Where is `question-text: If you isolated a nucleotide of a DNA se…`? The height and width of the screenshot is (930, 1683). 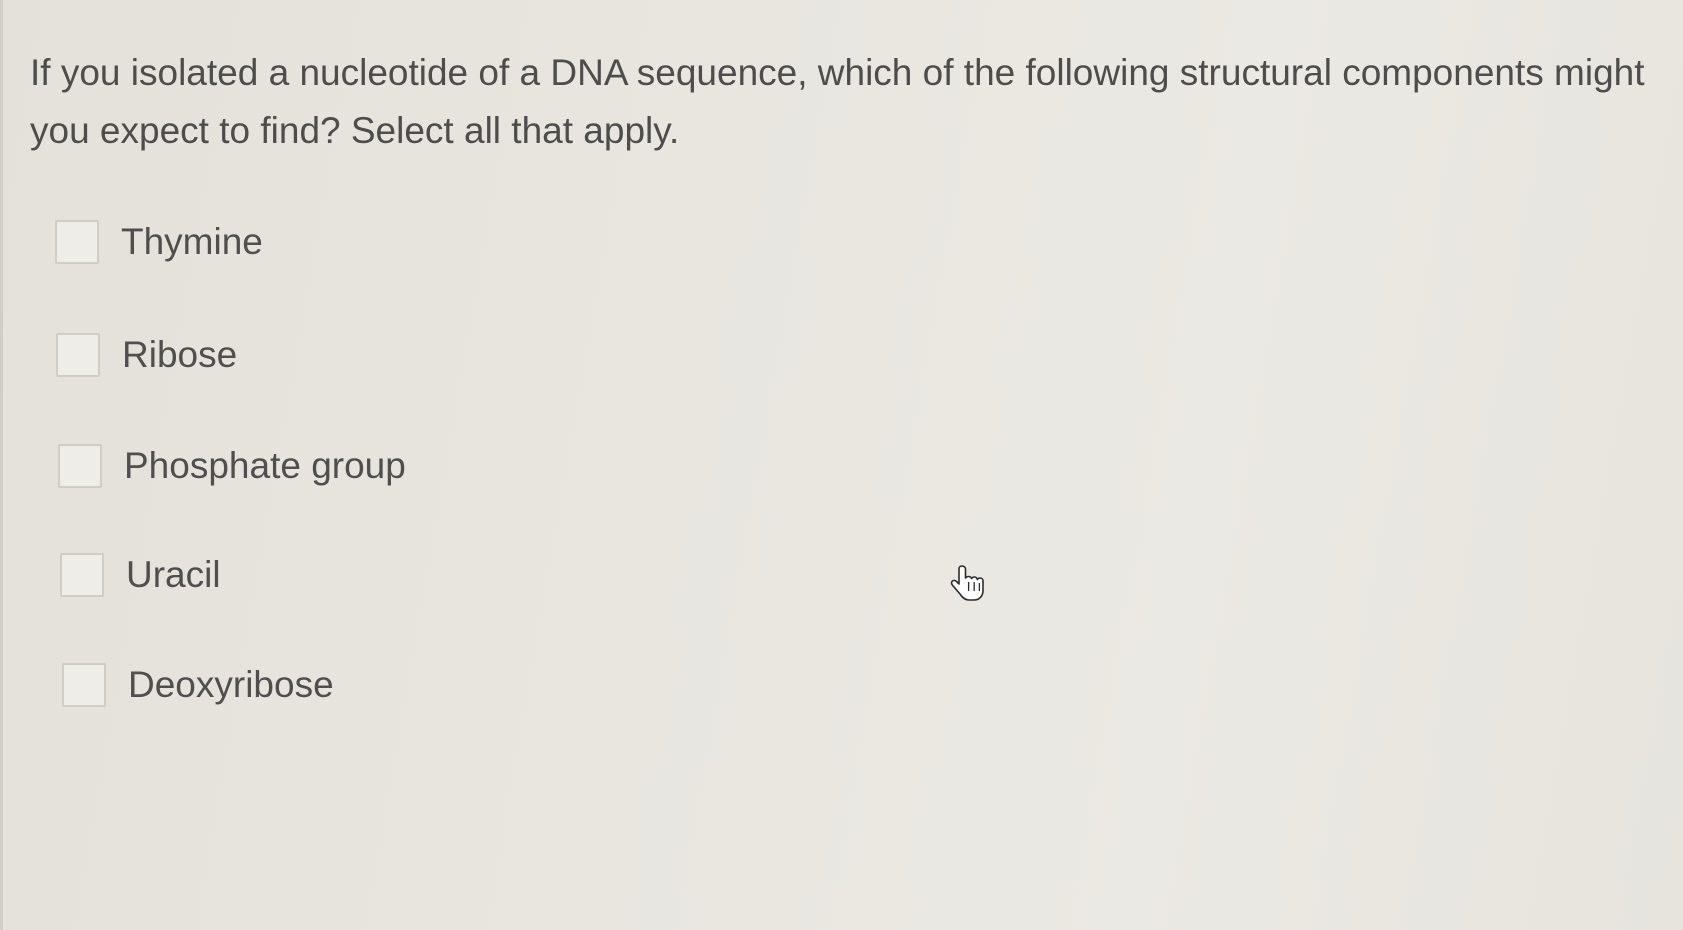
question-text: If you isolated a nucleotide of a DNA se… is located at coordinates (837, 101).